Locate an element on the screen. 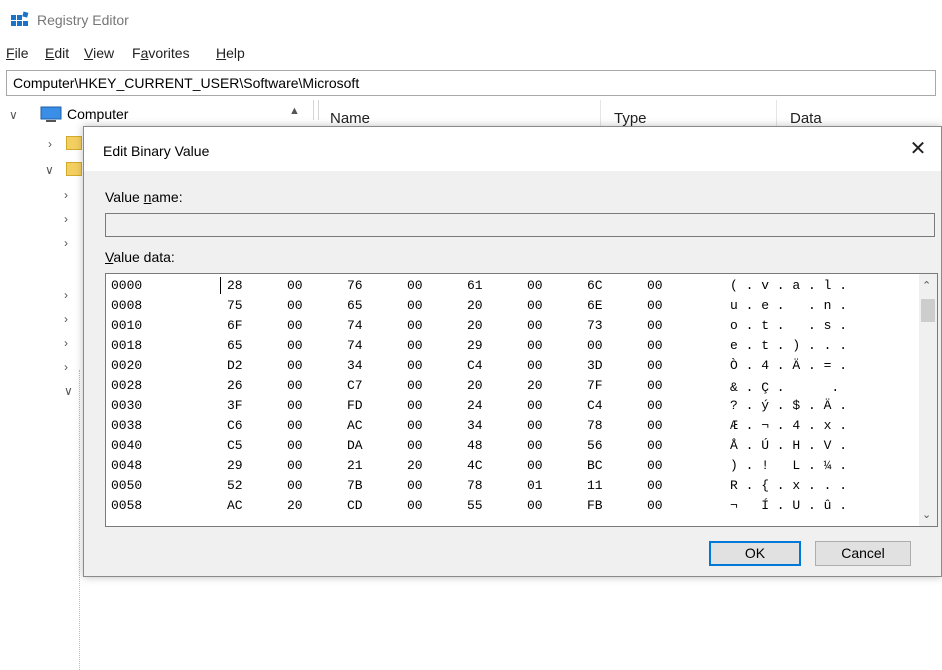 The image size is (942, 670). hex-byte: 48 is located at coordinates (475, 445).